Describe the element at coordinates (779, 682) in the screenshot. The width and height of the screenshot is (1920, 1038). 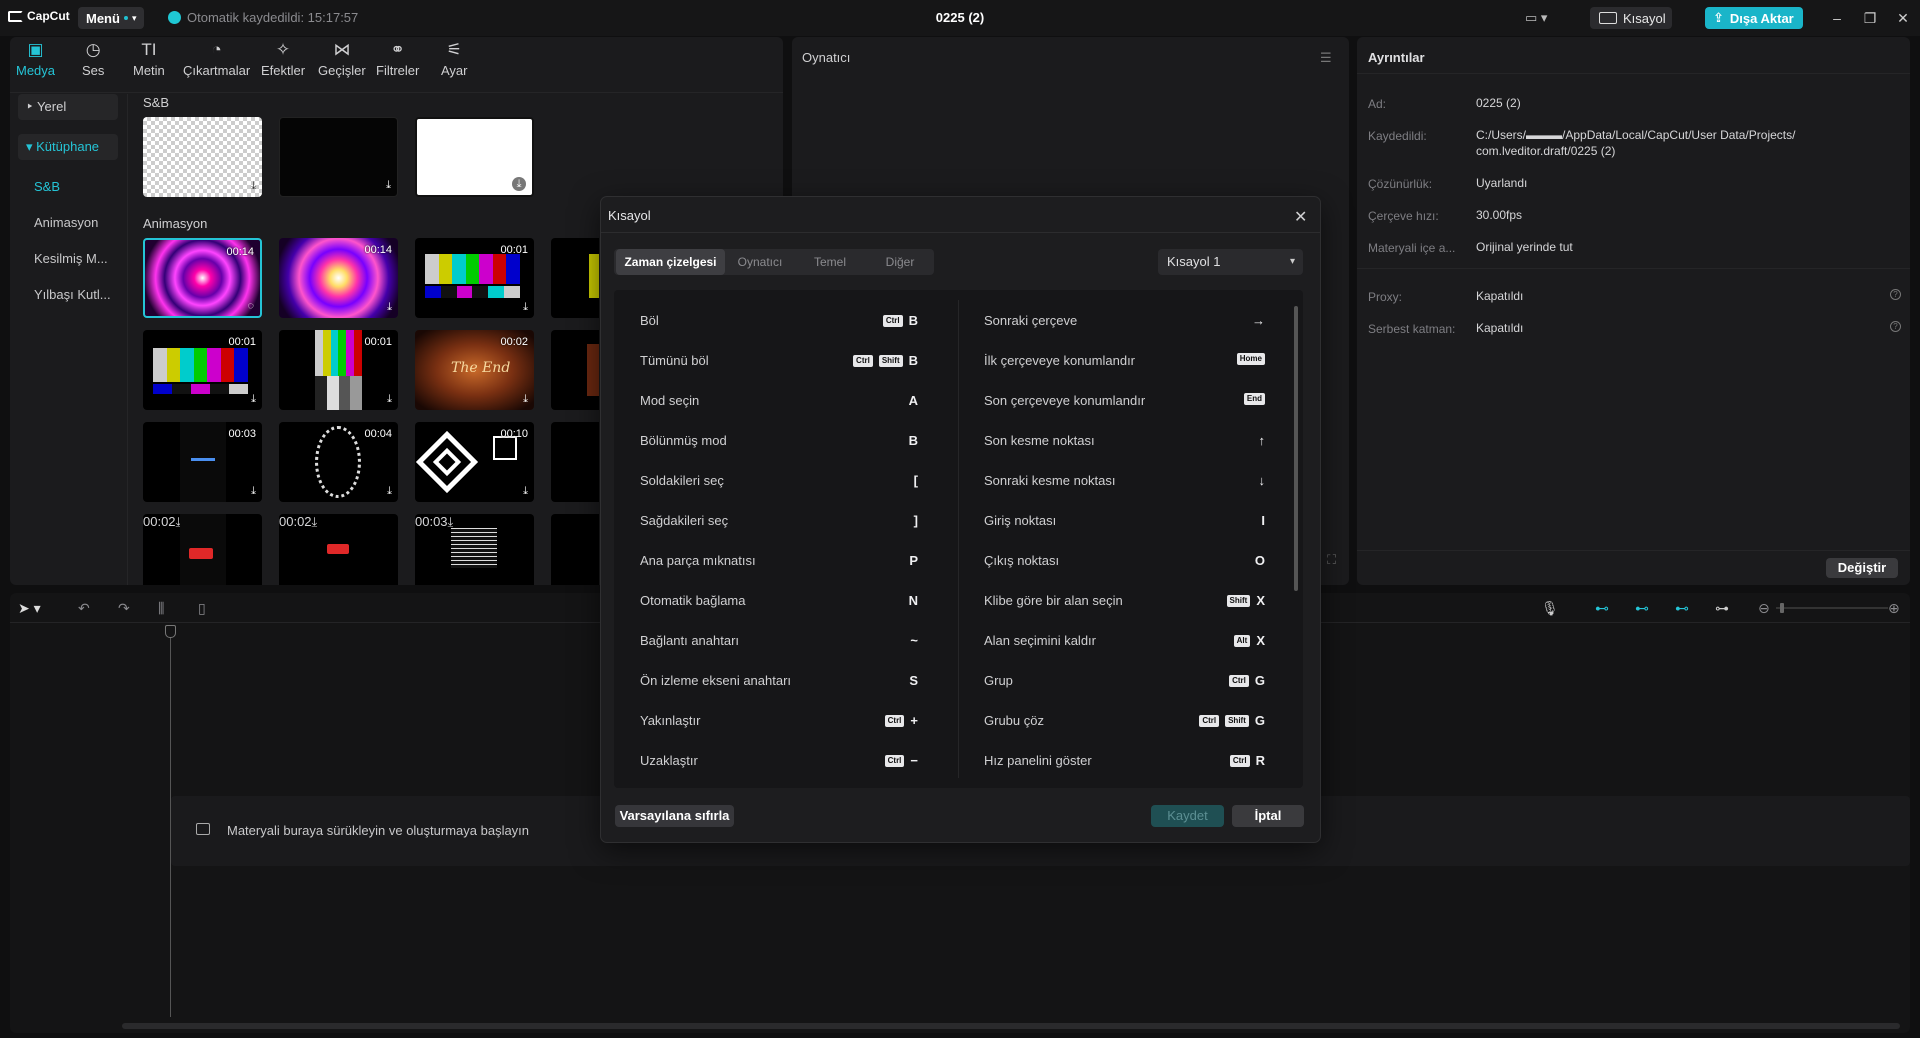
I see `shortcut-row: Ön izleme ekseni anahtarı S` at that location.